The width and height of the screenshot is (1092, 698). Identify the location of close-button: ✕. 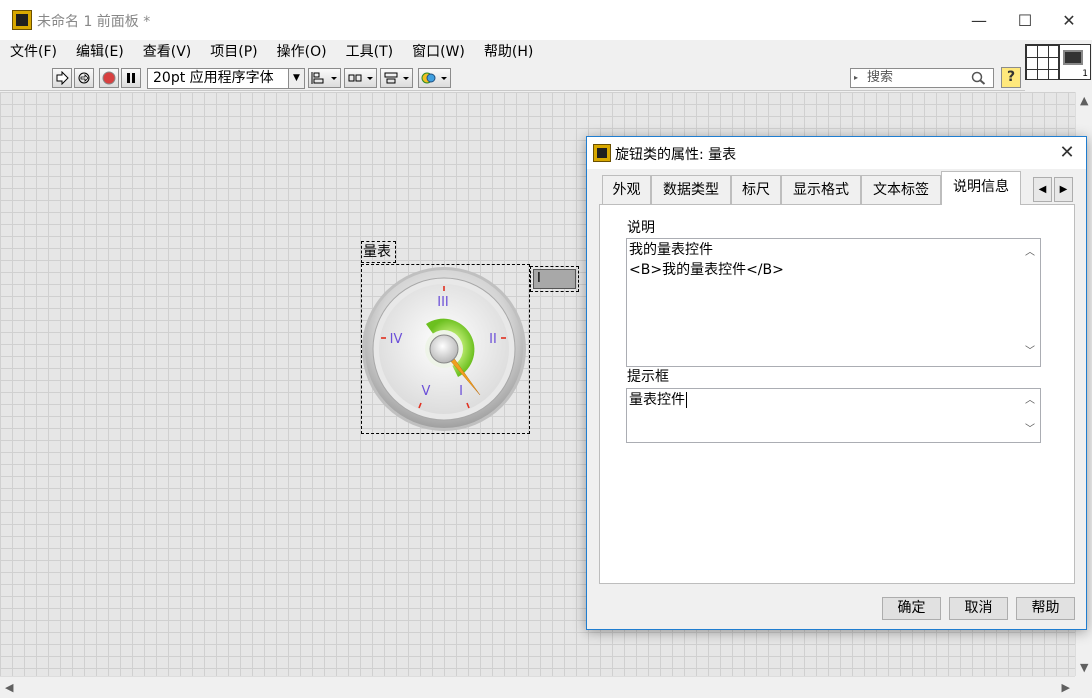
(1069, 20).